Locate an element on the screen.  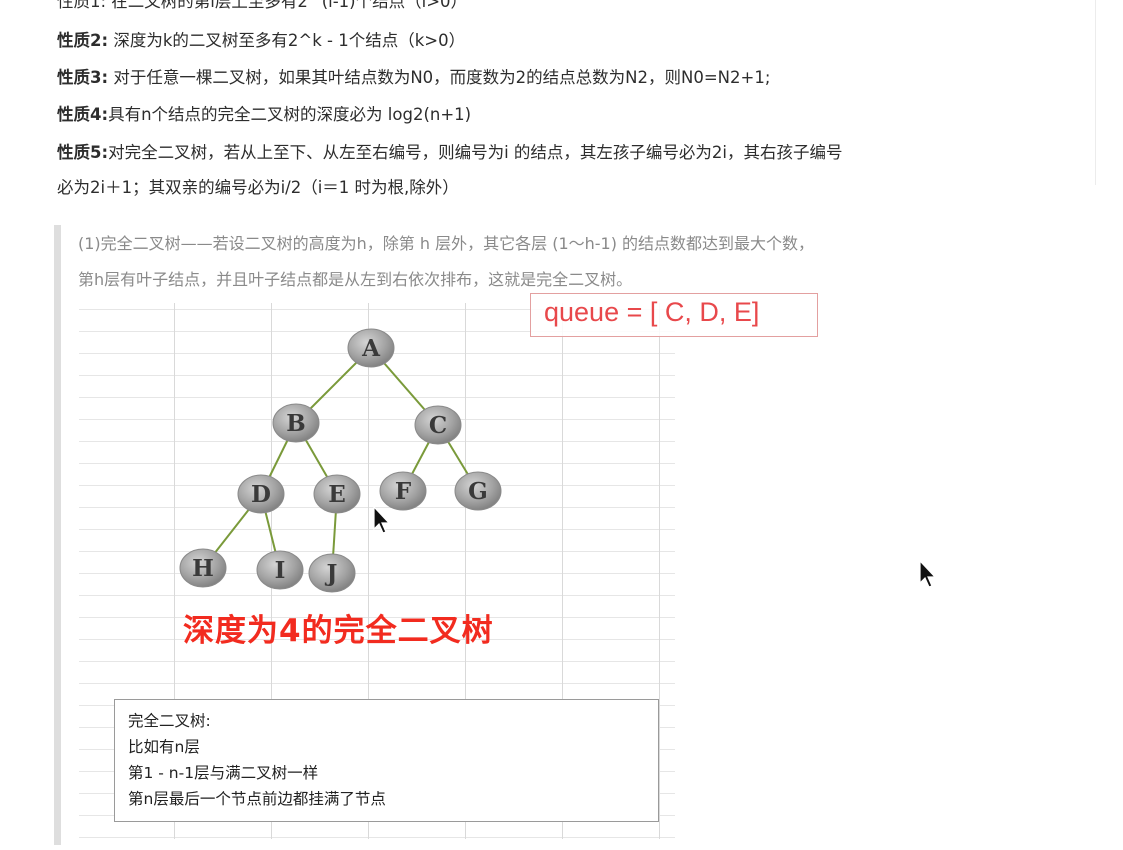
tree-node-C: C is located at coordinates (438, 425).